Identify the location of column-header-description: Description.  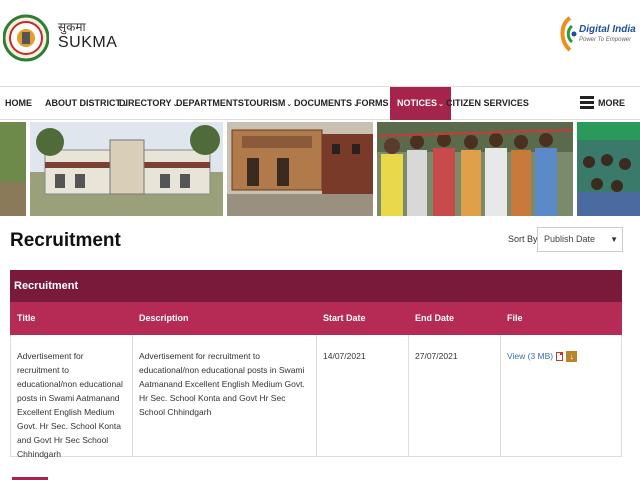
(164, 318).